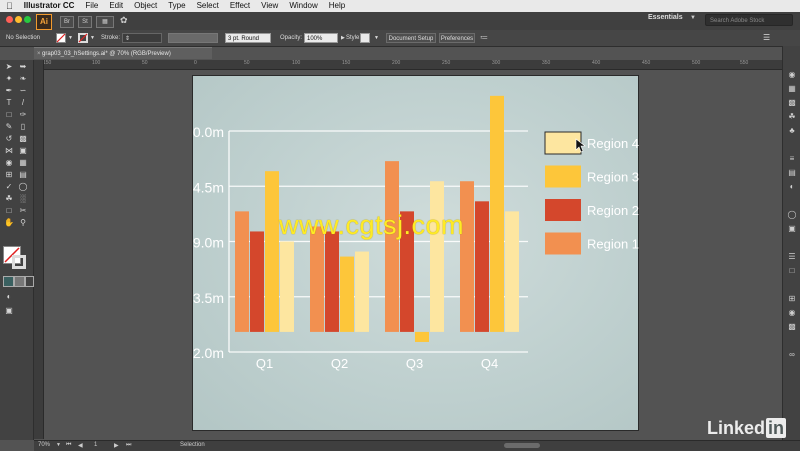  I want to click on app-menu: Illustrator CC, so click(49, 6).